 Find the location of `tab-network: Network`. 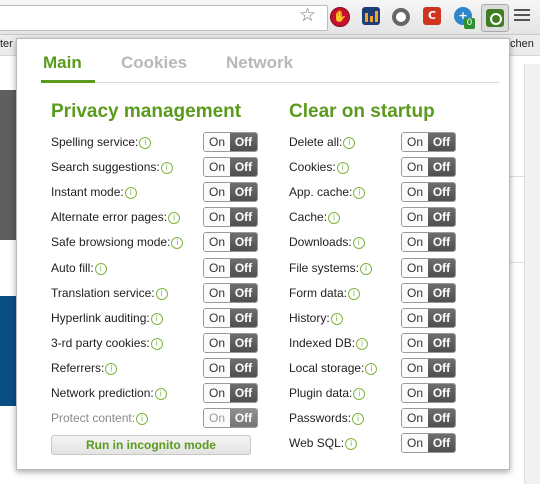

tab-network: Network is located at coordinates (259, 63).